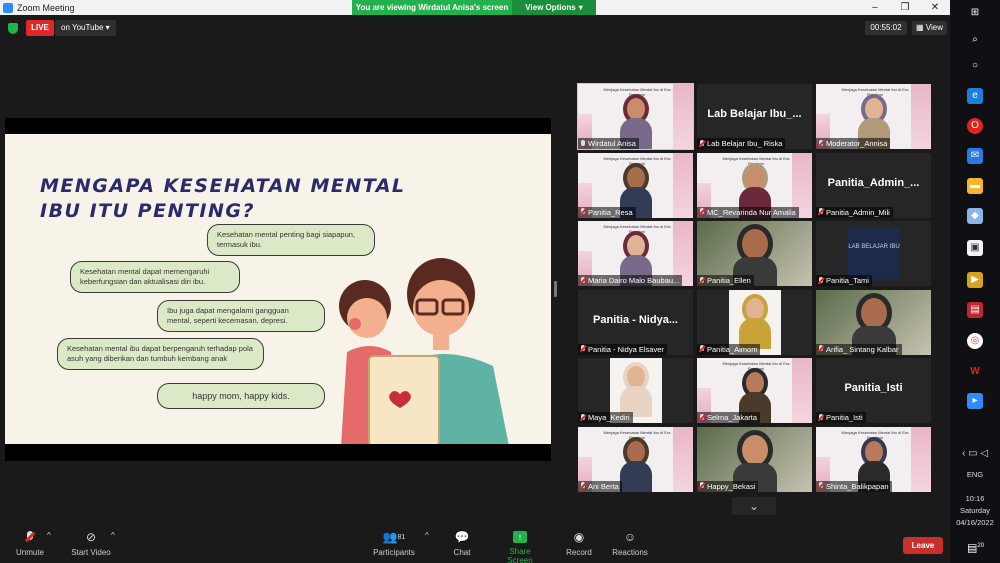 The width and height of the screenshot is (1000, 563). Describe the element at coordinates (754, 459) in the screenshot. I see `participant-tile: Happy_Bekasi` at that location.